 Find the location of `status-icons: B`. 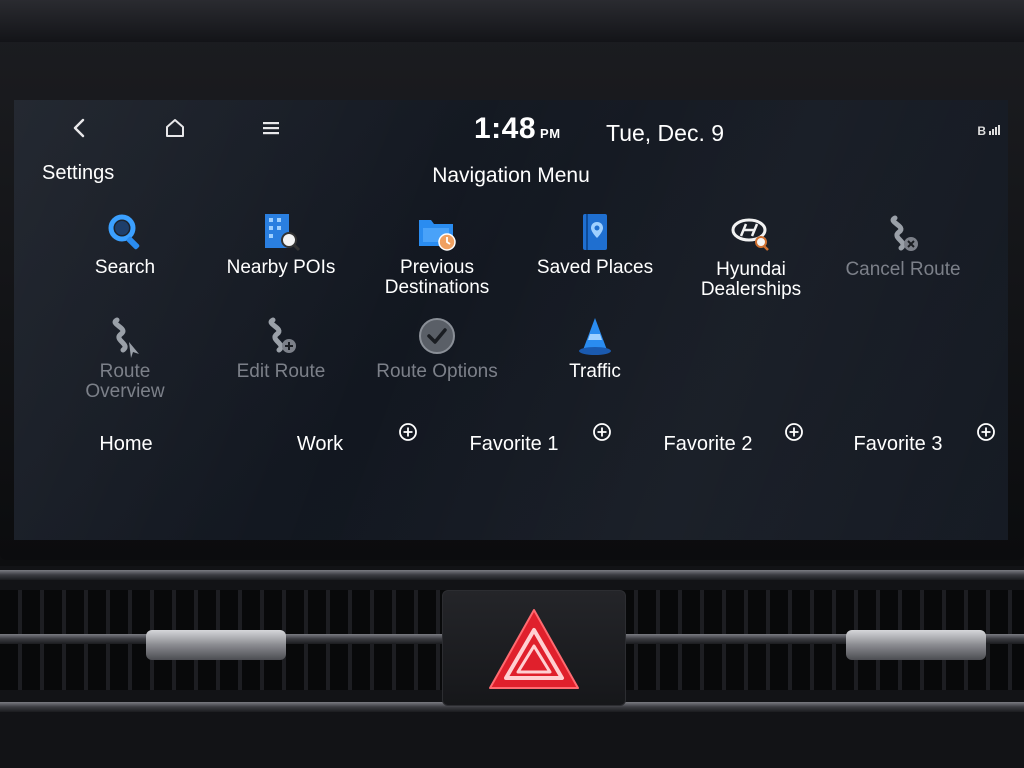

status-icons: B is located at coordinates (988, 131).